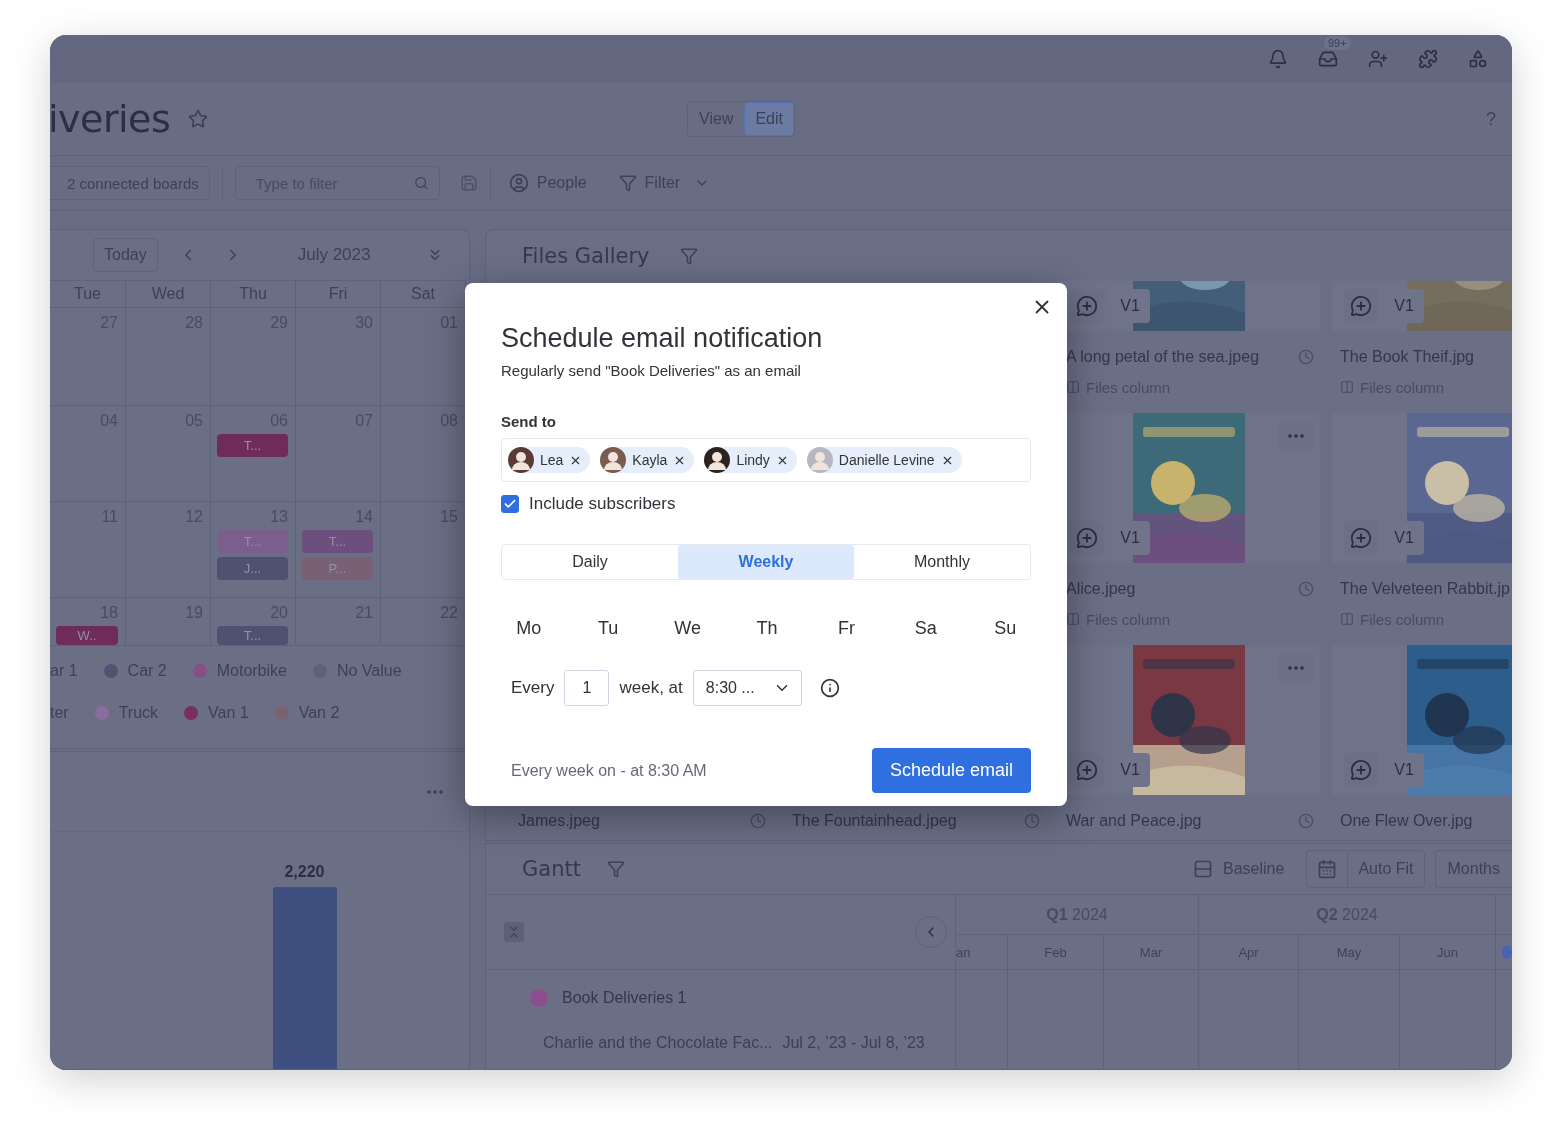 The image size is (1562, 1135). Describe the element at coordinates (1203, 869) in the screenshot. I see `rows-icon` at that location.